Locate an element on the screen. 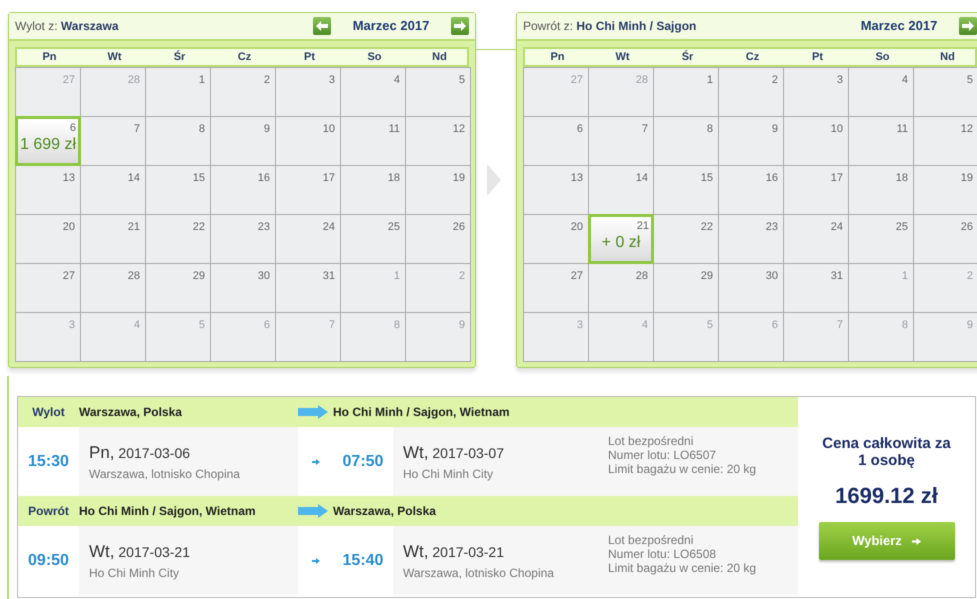 The image size is (977, 599). day-number: 30 is located at coordinates (772, 276).